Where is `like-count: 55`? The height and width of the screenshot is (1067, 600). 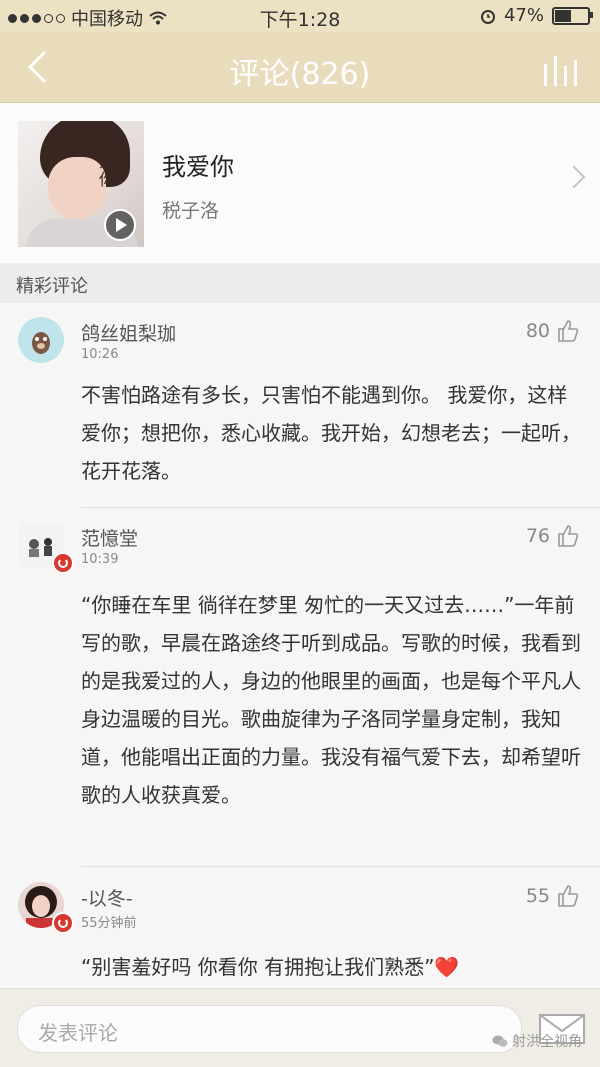
like-count: 55 is located at coordinates (537, 896).